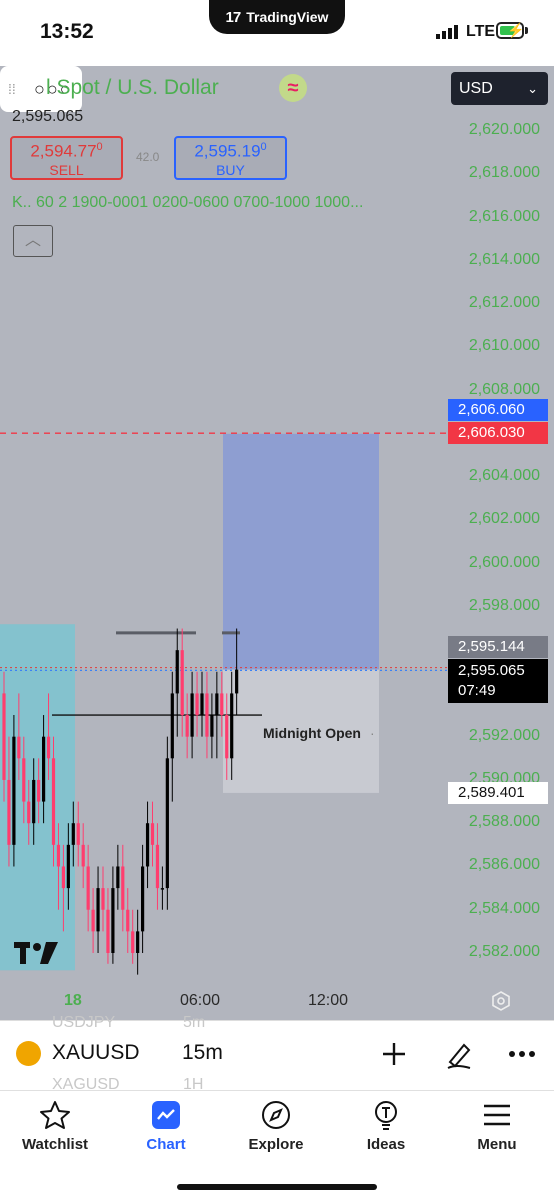 Image resolution: width=554 pixels, height=1201 pixels. I want to click on chevron-down-icon: ⌄, so click(532, 88).